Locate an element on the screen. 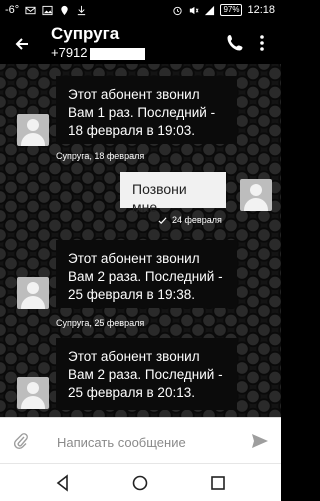  message-input is located at coordinates (147, 442).